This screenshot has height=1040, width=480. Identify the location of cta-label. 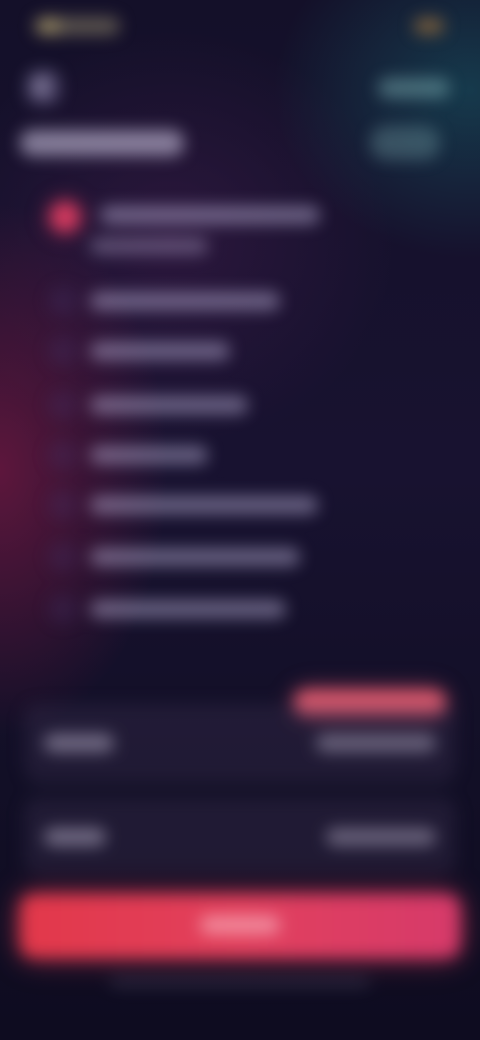
(240, 925).